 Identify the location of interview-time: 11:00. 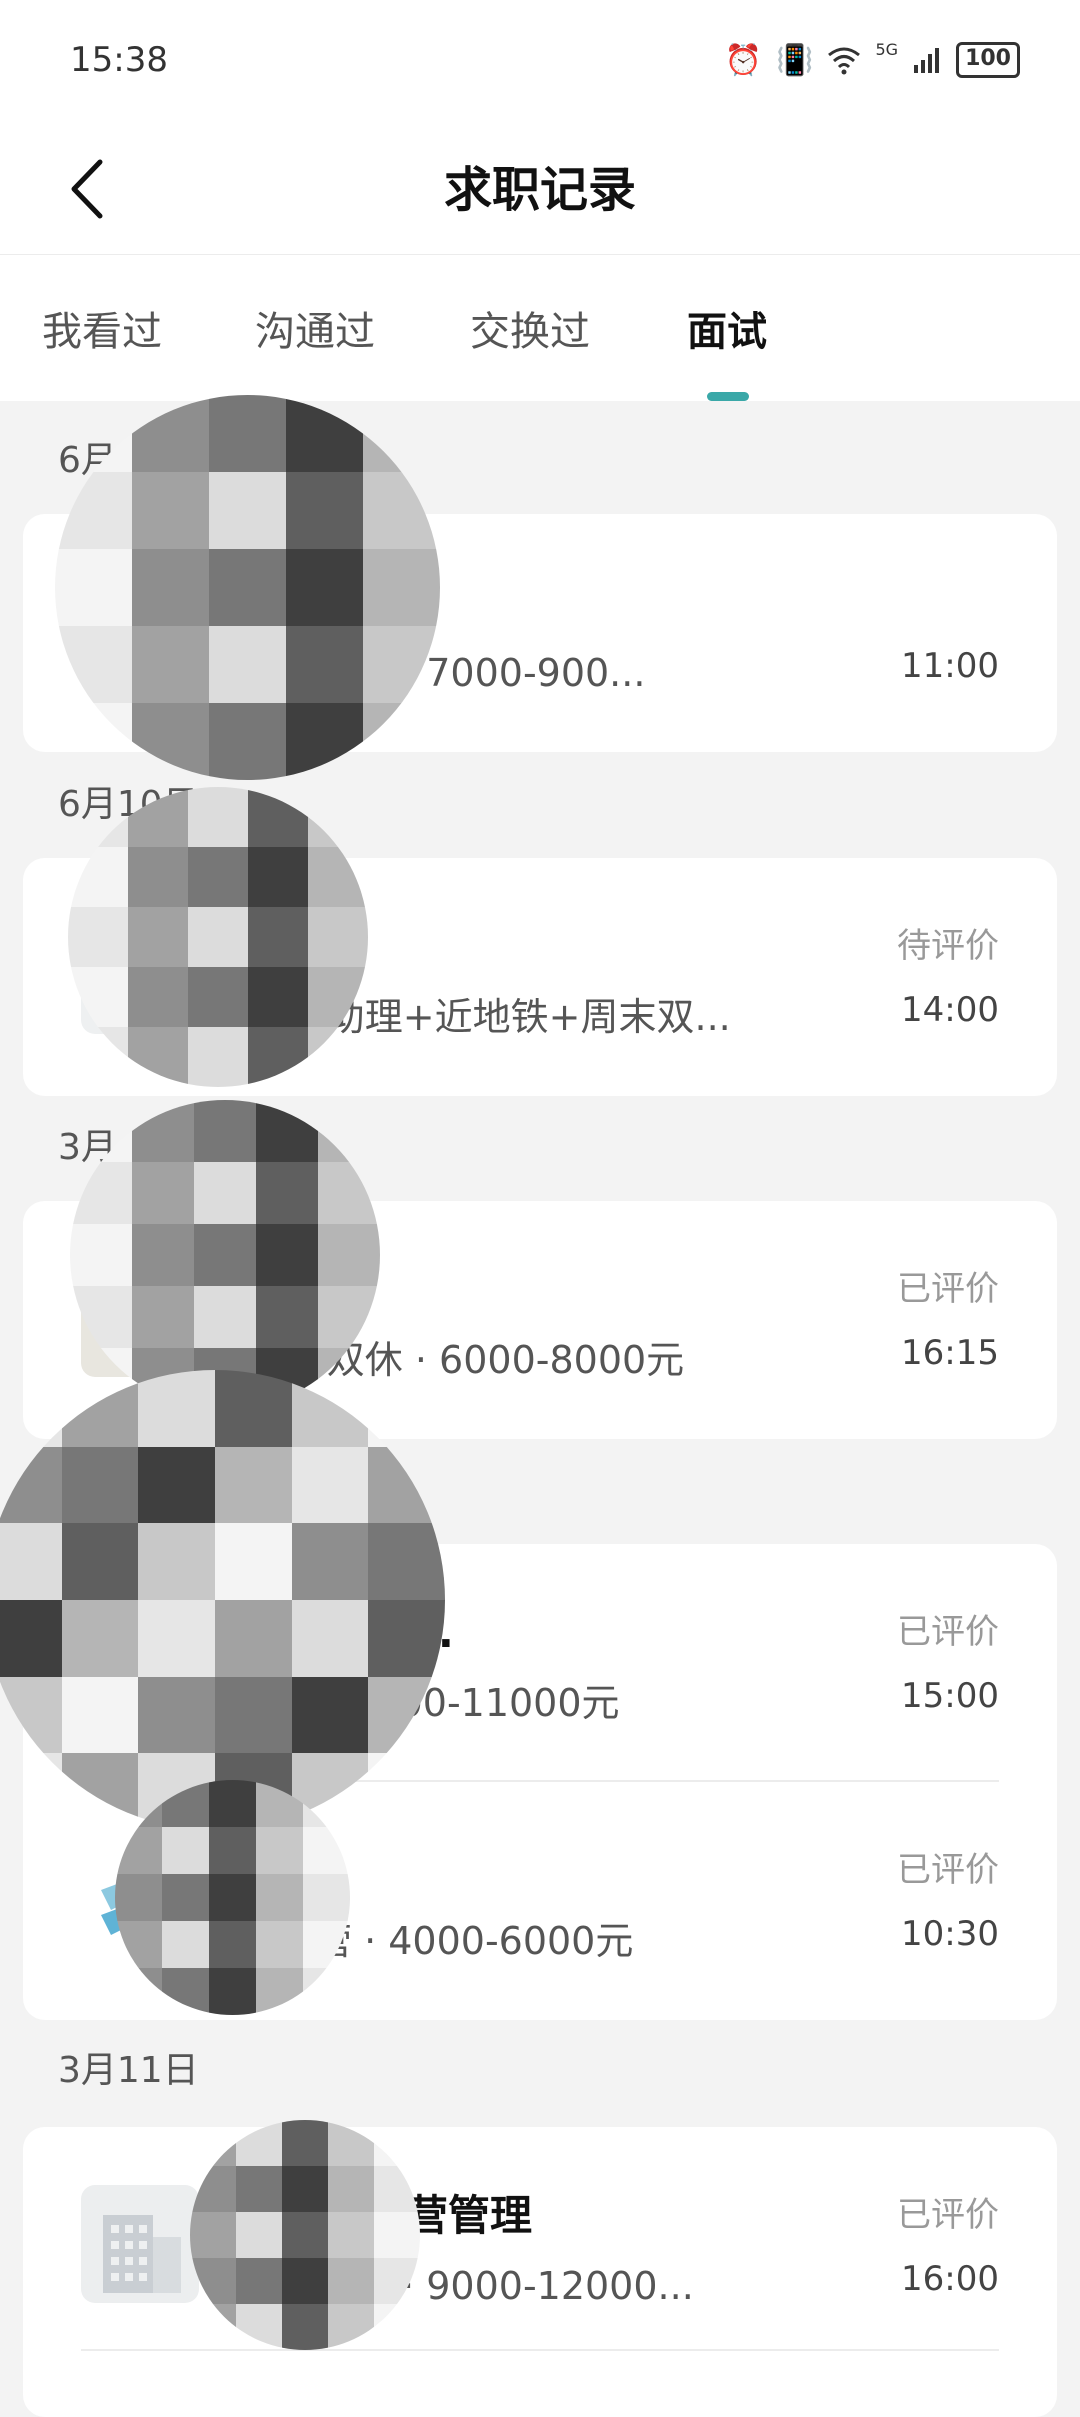
(950, 666).